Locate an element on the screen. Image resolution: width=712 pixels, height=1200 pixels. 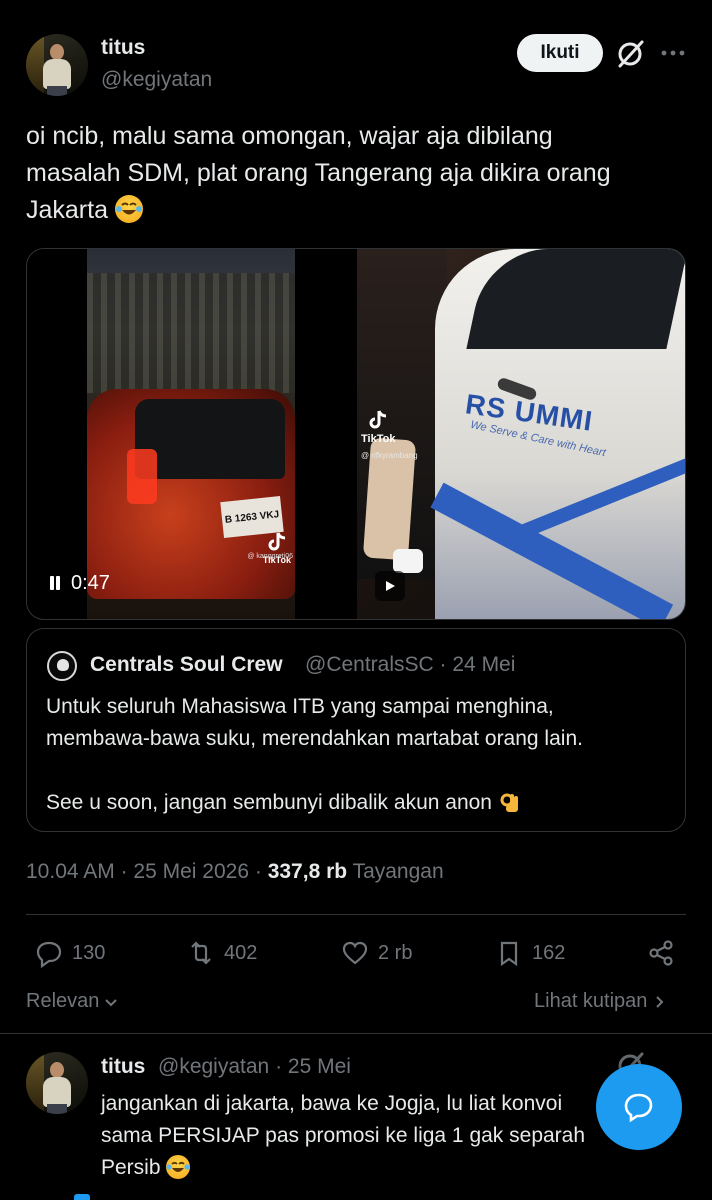
view-quotes-label: Lihat kutipan is located at coordinates (591, 1001).